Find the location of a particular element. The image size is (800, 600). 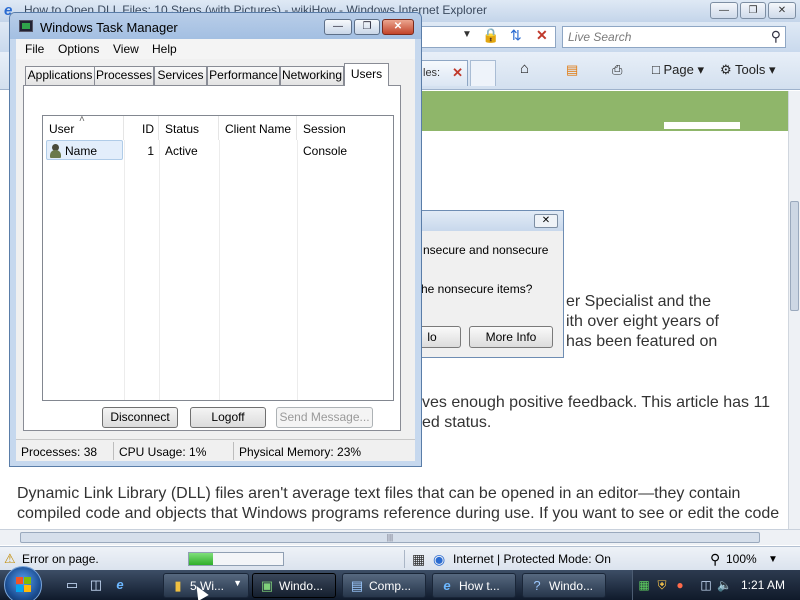

ie-icon: e is located at coordinates (447, 585).